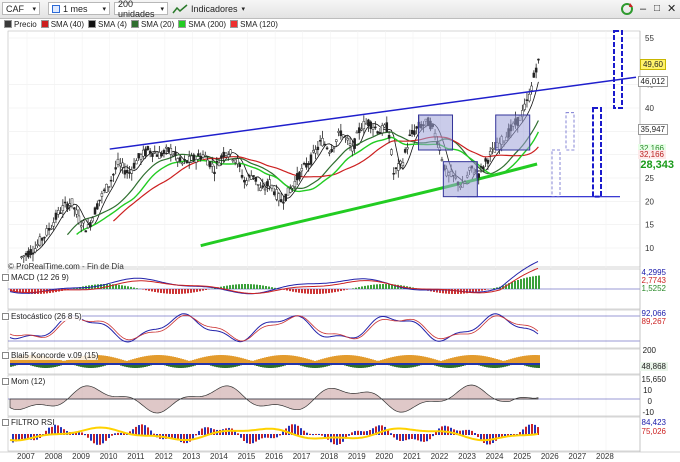 The image size is (680, 462). What do you see at coordinates (79, 8) in the screenshot?
I see `period-selector: 1 mes ▾` at bounding box center [79, 8].